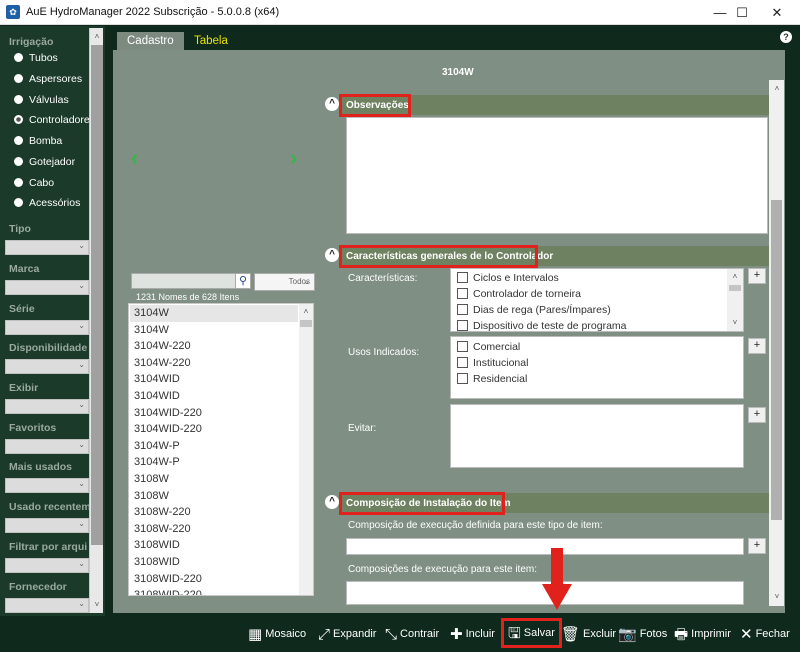  Describe the element at coordinates (492, 363) in the screenshot. I see `checkbox-item: Institucional` at that location.